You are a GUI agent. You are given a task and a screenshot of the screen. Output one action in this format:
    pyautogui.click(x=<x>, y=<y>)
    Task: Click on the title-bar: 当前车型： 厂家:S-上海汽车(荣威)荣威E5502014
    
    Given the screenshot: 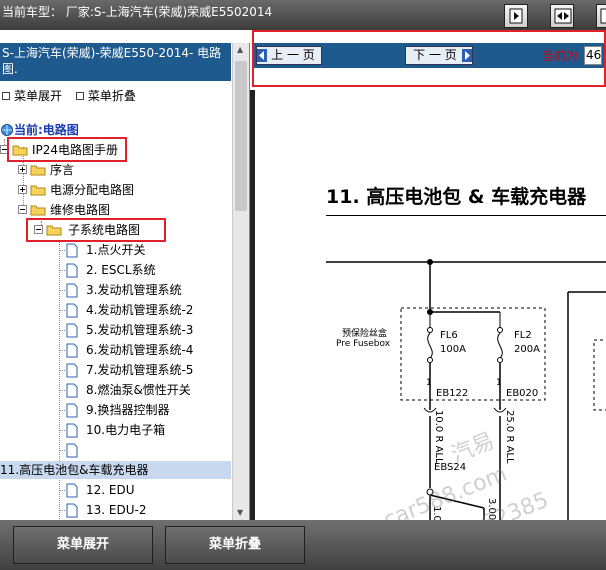 What is the action you would take?
    pyautogui.click(x=303, y=15)
    